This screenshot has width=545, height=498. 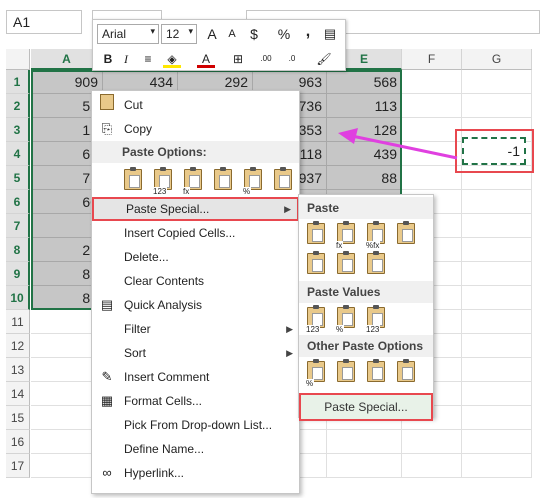 What do you see at coordinates (497, 466) in the screenshot?
I see `cell-g17` at bounding box center [497, 466].